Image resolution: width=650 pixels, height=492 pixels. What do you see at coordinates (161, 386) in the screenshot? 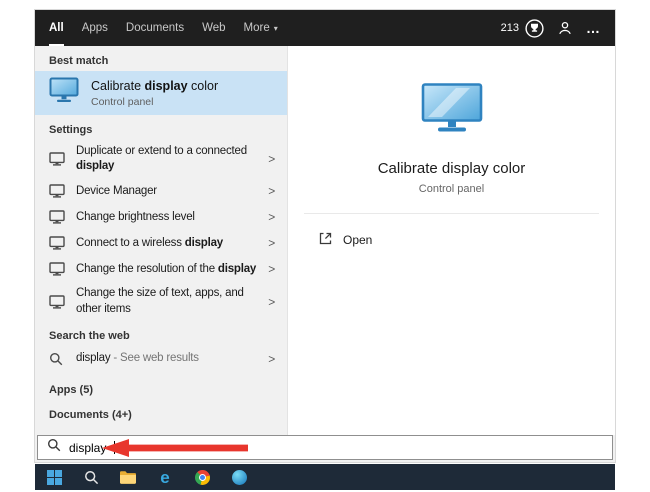
I see `apps-section-header: Apps (5)` at bounding box center [161, 386].